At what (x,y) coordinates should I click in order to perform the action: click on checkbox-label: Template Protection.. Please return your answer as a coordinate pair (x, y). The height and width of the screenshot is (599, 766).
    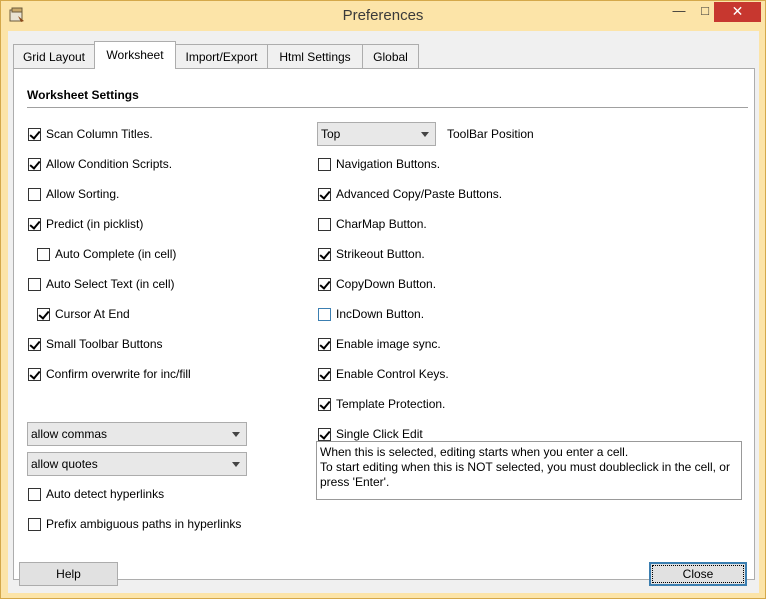
    Looking at the image, I should click on (391, 404).